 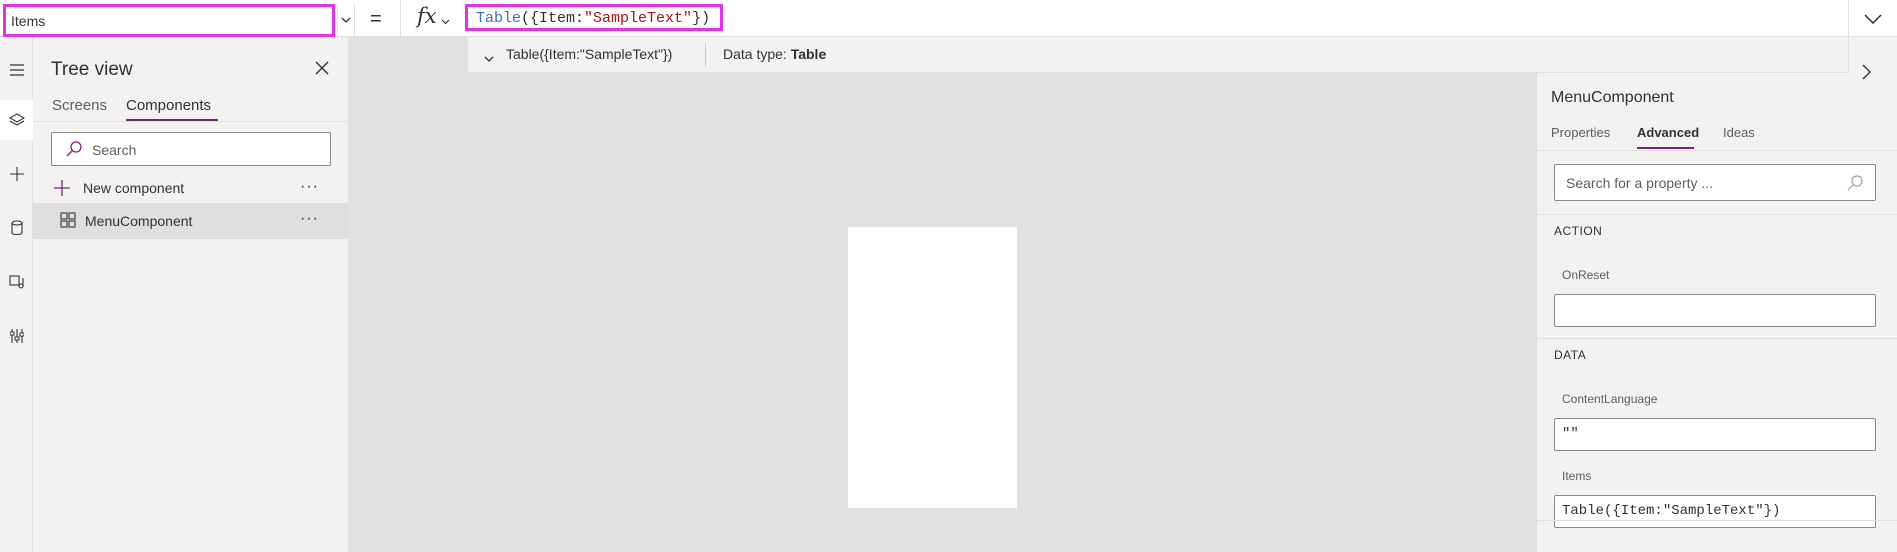 I want to click on collapse-result-chevron-icon, so click(x=489, y=59).